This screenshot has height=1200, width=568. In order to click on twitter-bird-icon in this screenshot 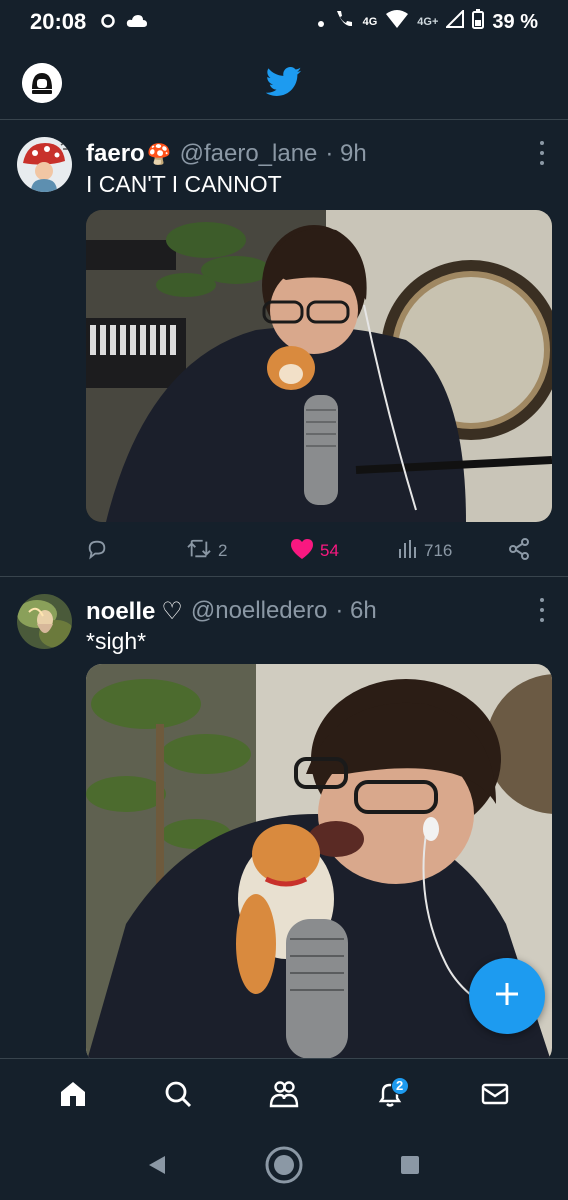, I will do `click(283, 82)`.